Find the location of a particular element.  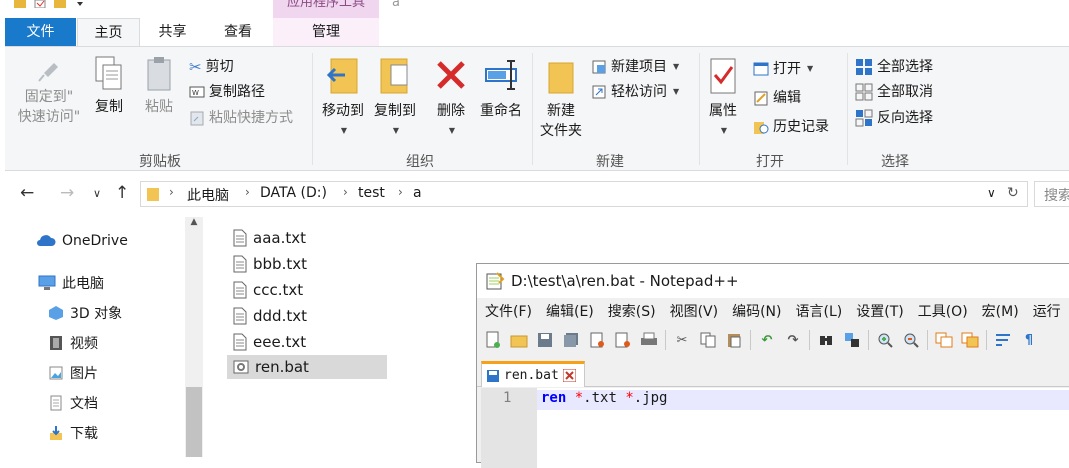

code-editor: 1 ren *.txt *.jpg is located at coordinates (775, 428).